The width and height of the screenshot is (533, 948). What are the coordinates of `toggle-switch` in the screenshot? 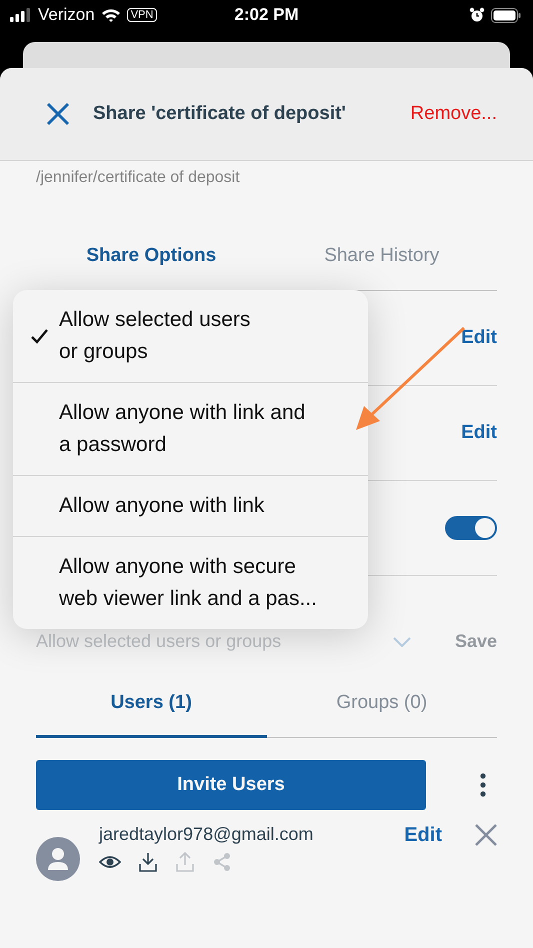 It's located at (471, 528).